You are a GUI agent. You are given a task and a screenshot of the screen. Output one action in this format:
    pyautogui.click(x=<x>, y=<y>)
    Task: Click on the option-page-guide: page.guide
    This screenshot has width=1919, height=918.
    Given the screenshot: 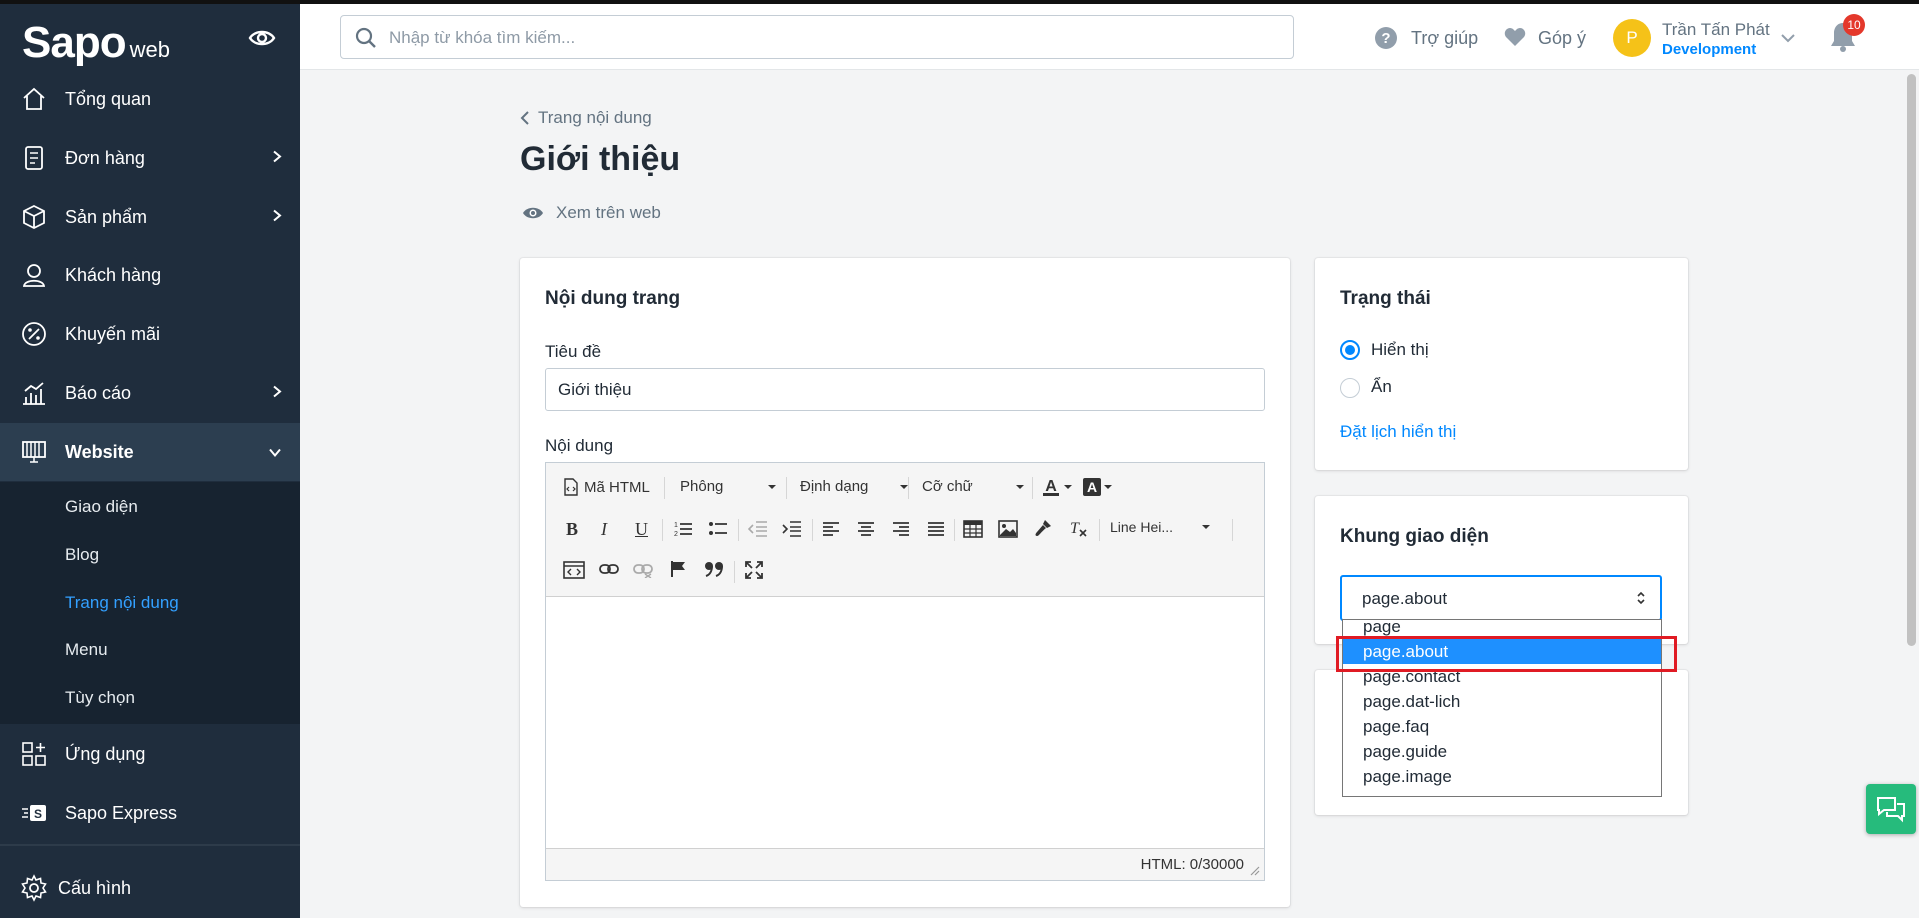 What is the action you would take?
    pyautogui.click(x=1502, y=751)
    